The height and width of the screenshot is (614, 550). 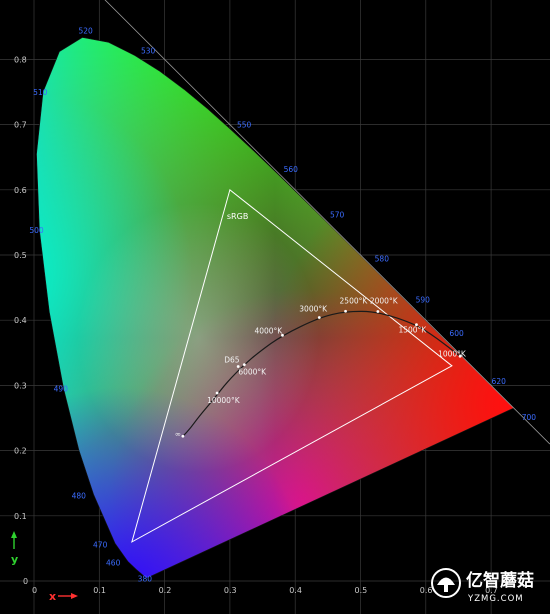 I want to click on wavelength-label: 700, so click(x=529, y=417).